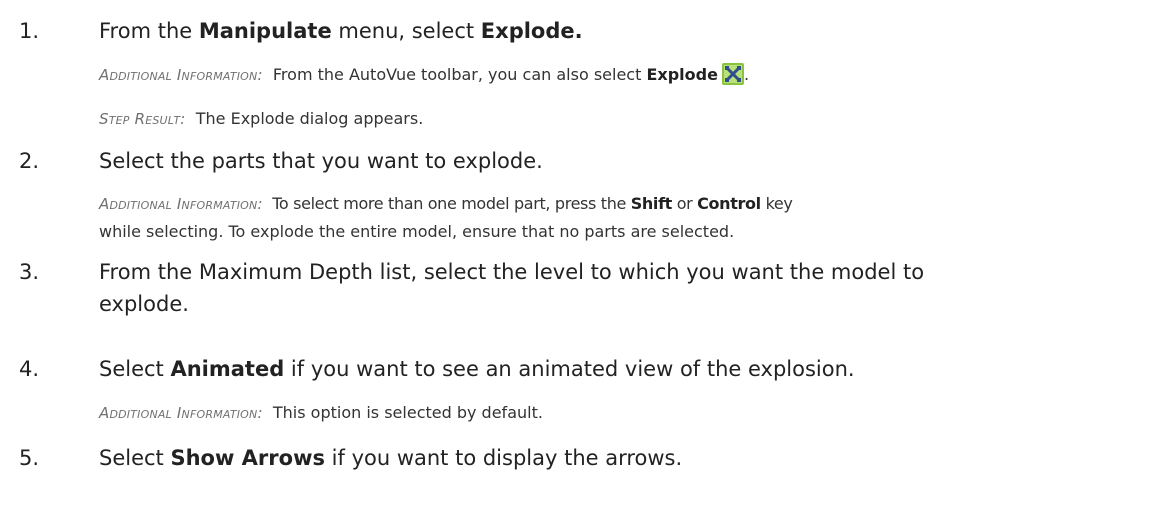 This screenshot has height=508, width=1173. What do you see at coordinates (531, 31) in the screenshot?
I see `command-name: Explode.` at bounding box center [531, 31].